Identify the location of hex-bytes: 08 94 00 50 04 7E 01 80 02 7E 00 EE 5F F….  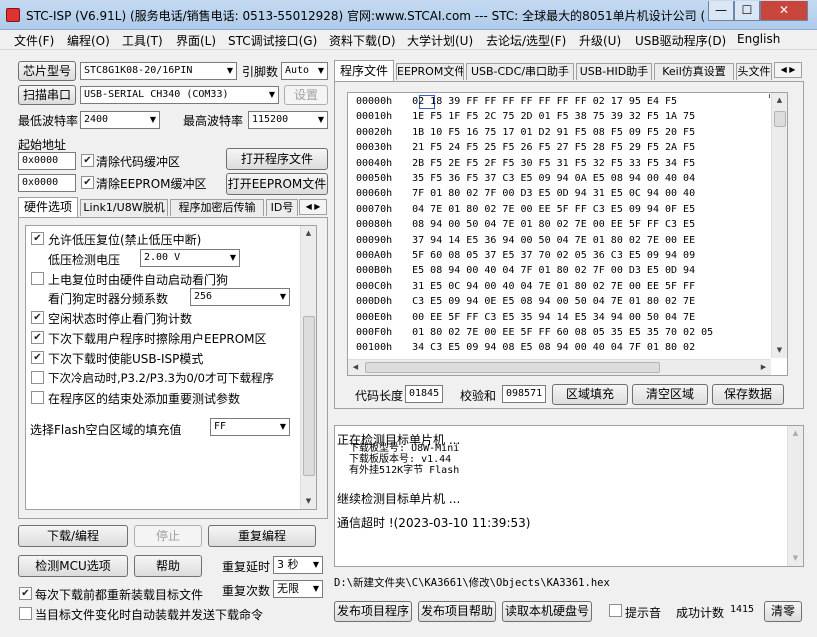
(553, 224).